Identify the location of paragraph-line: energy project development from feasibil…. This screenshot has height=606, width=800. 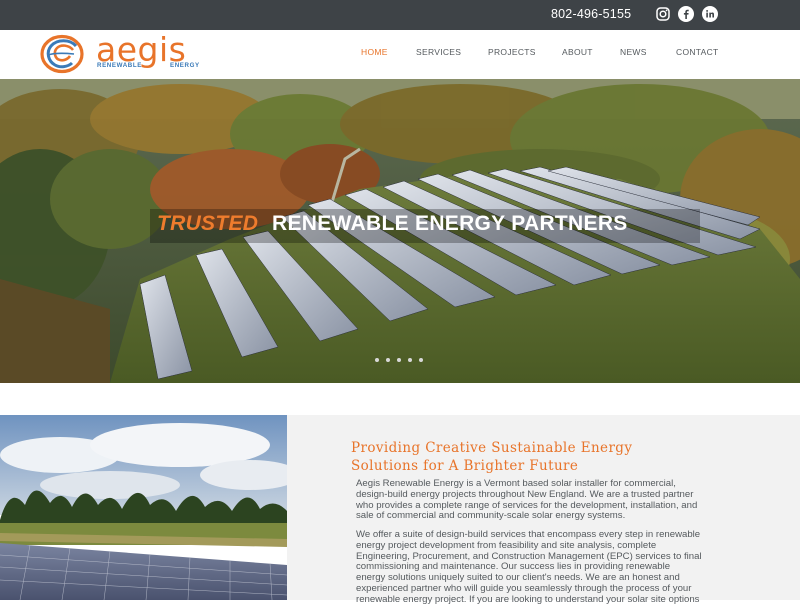
(506, 545).